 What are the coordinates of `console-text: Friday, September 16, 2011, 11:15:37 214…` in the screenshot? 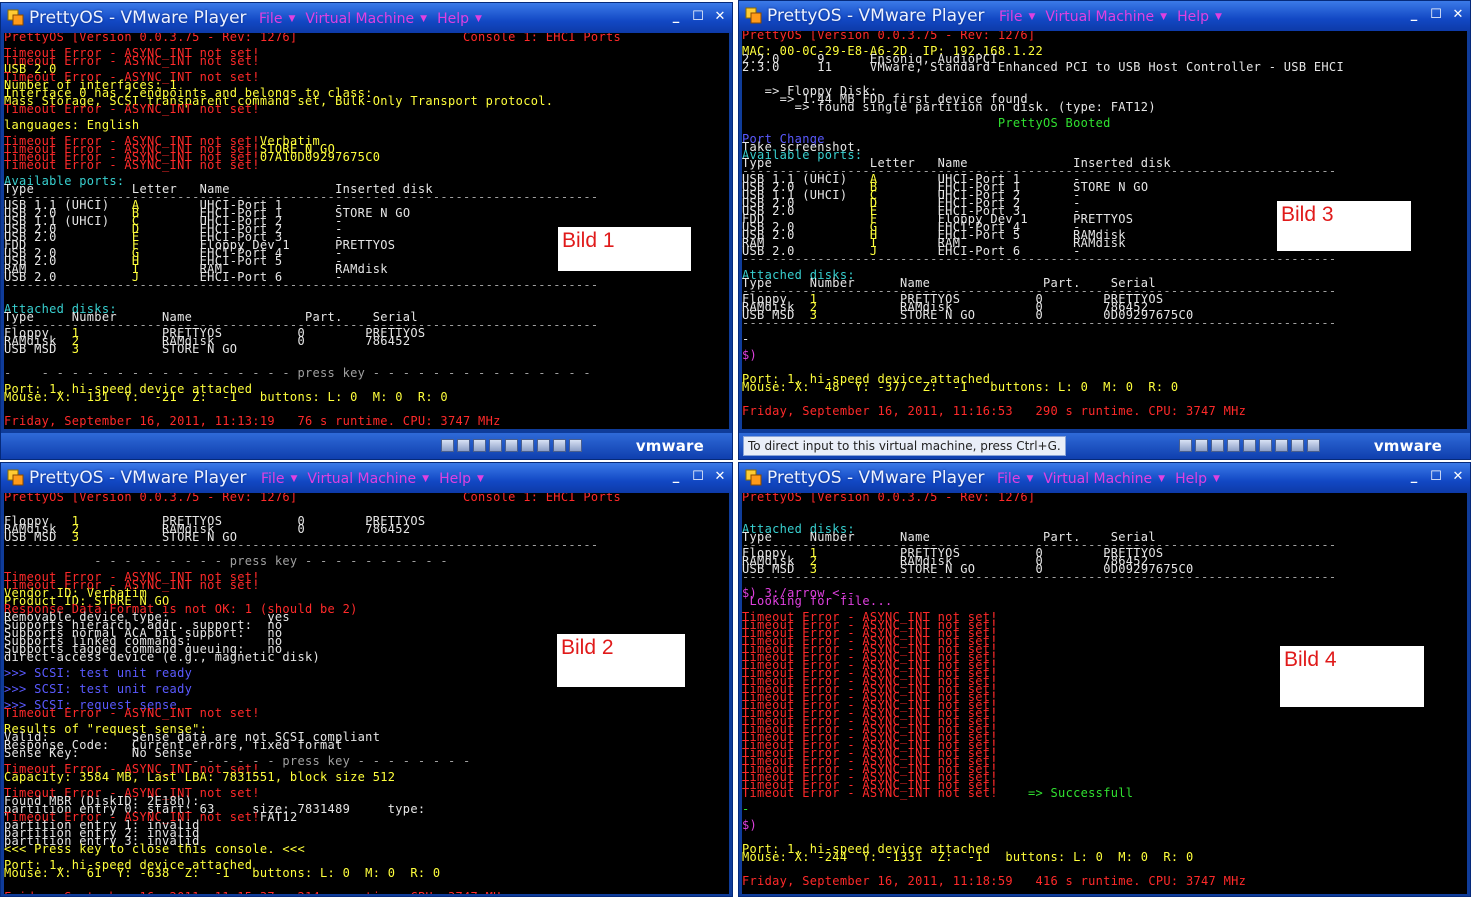 It's located at (256, 892).